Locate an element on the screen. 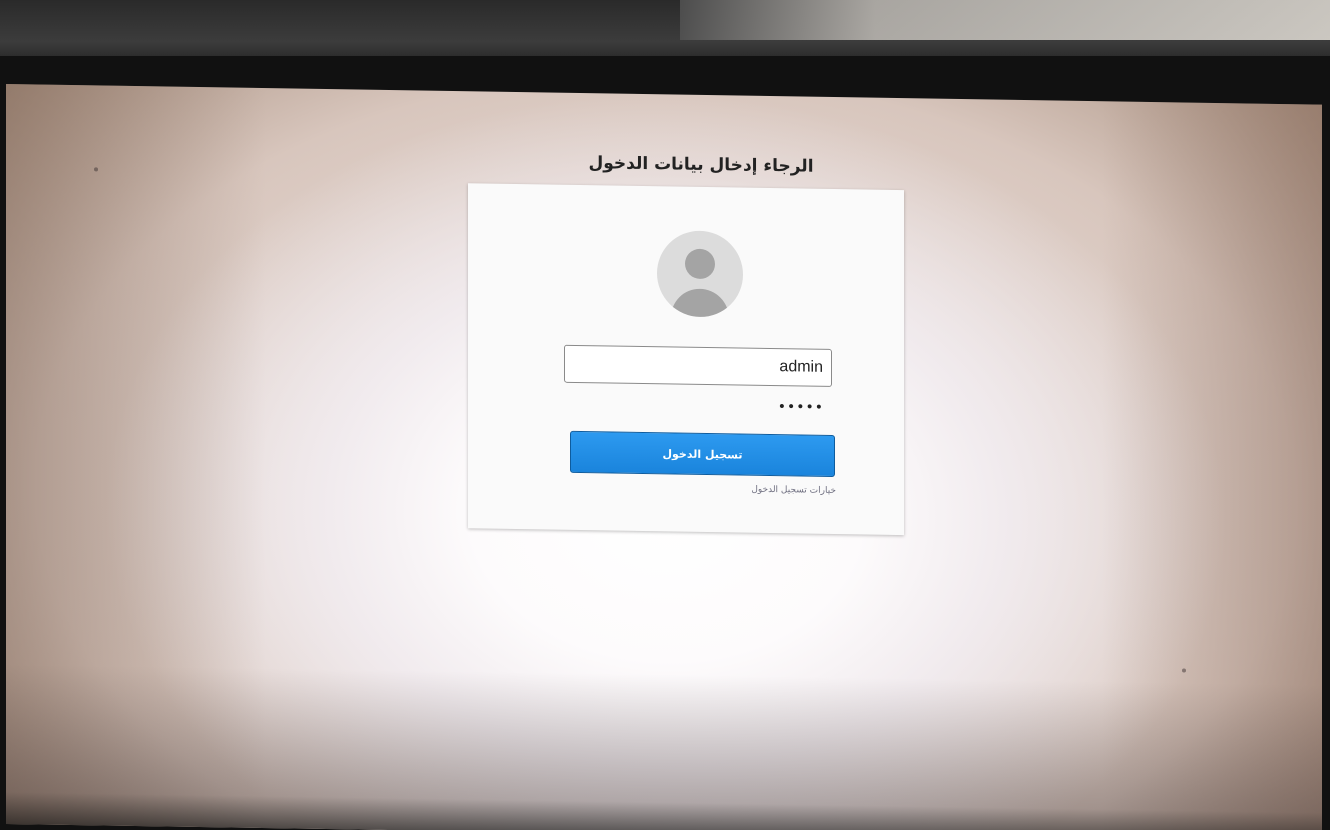  avatar-body is located at coordinates (700, 303).